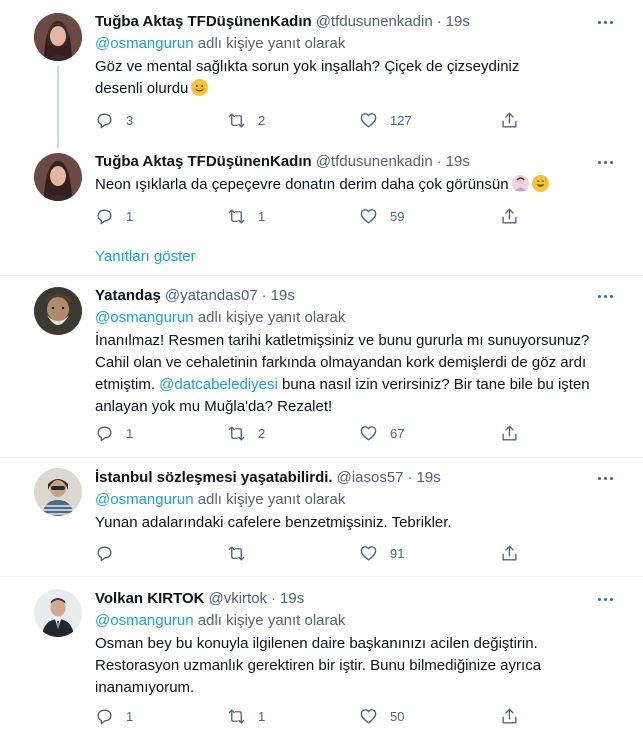 The image size is (643, 739). I want to click on reply-button, so click(110, 553).